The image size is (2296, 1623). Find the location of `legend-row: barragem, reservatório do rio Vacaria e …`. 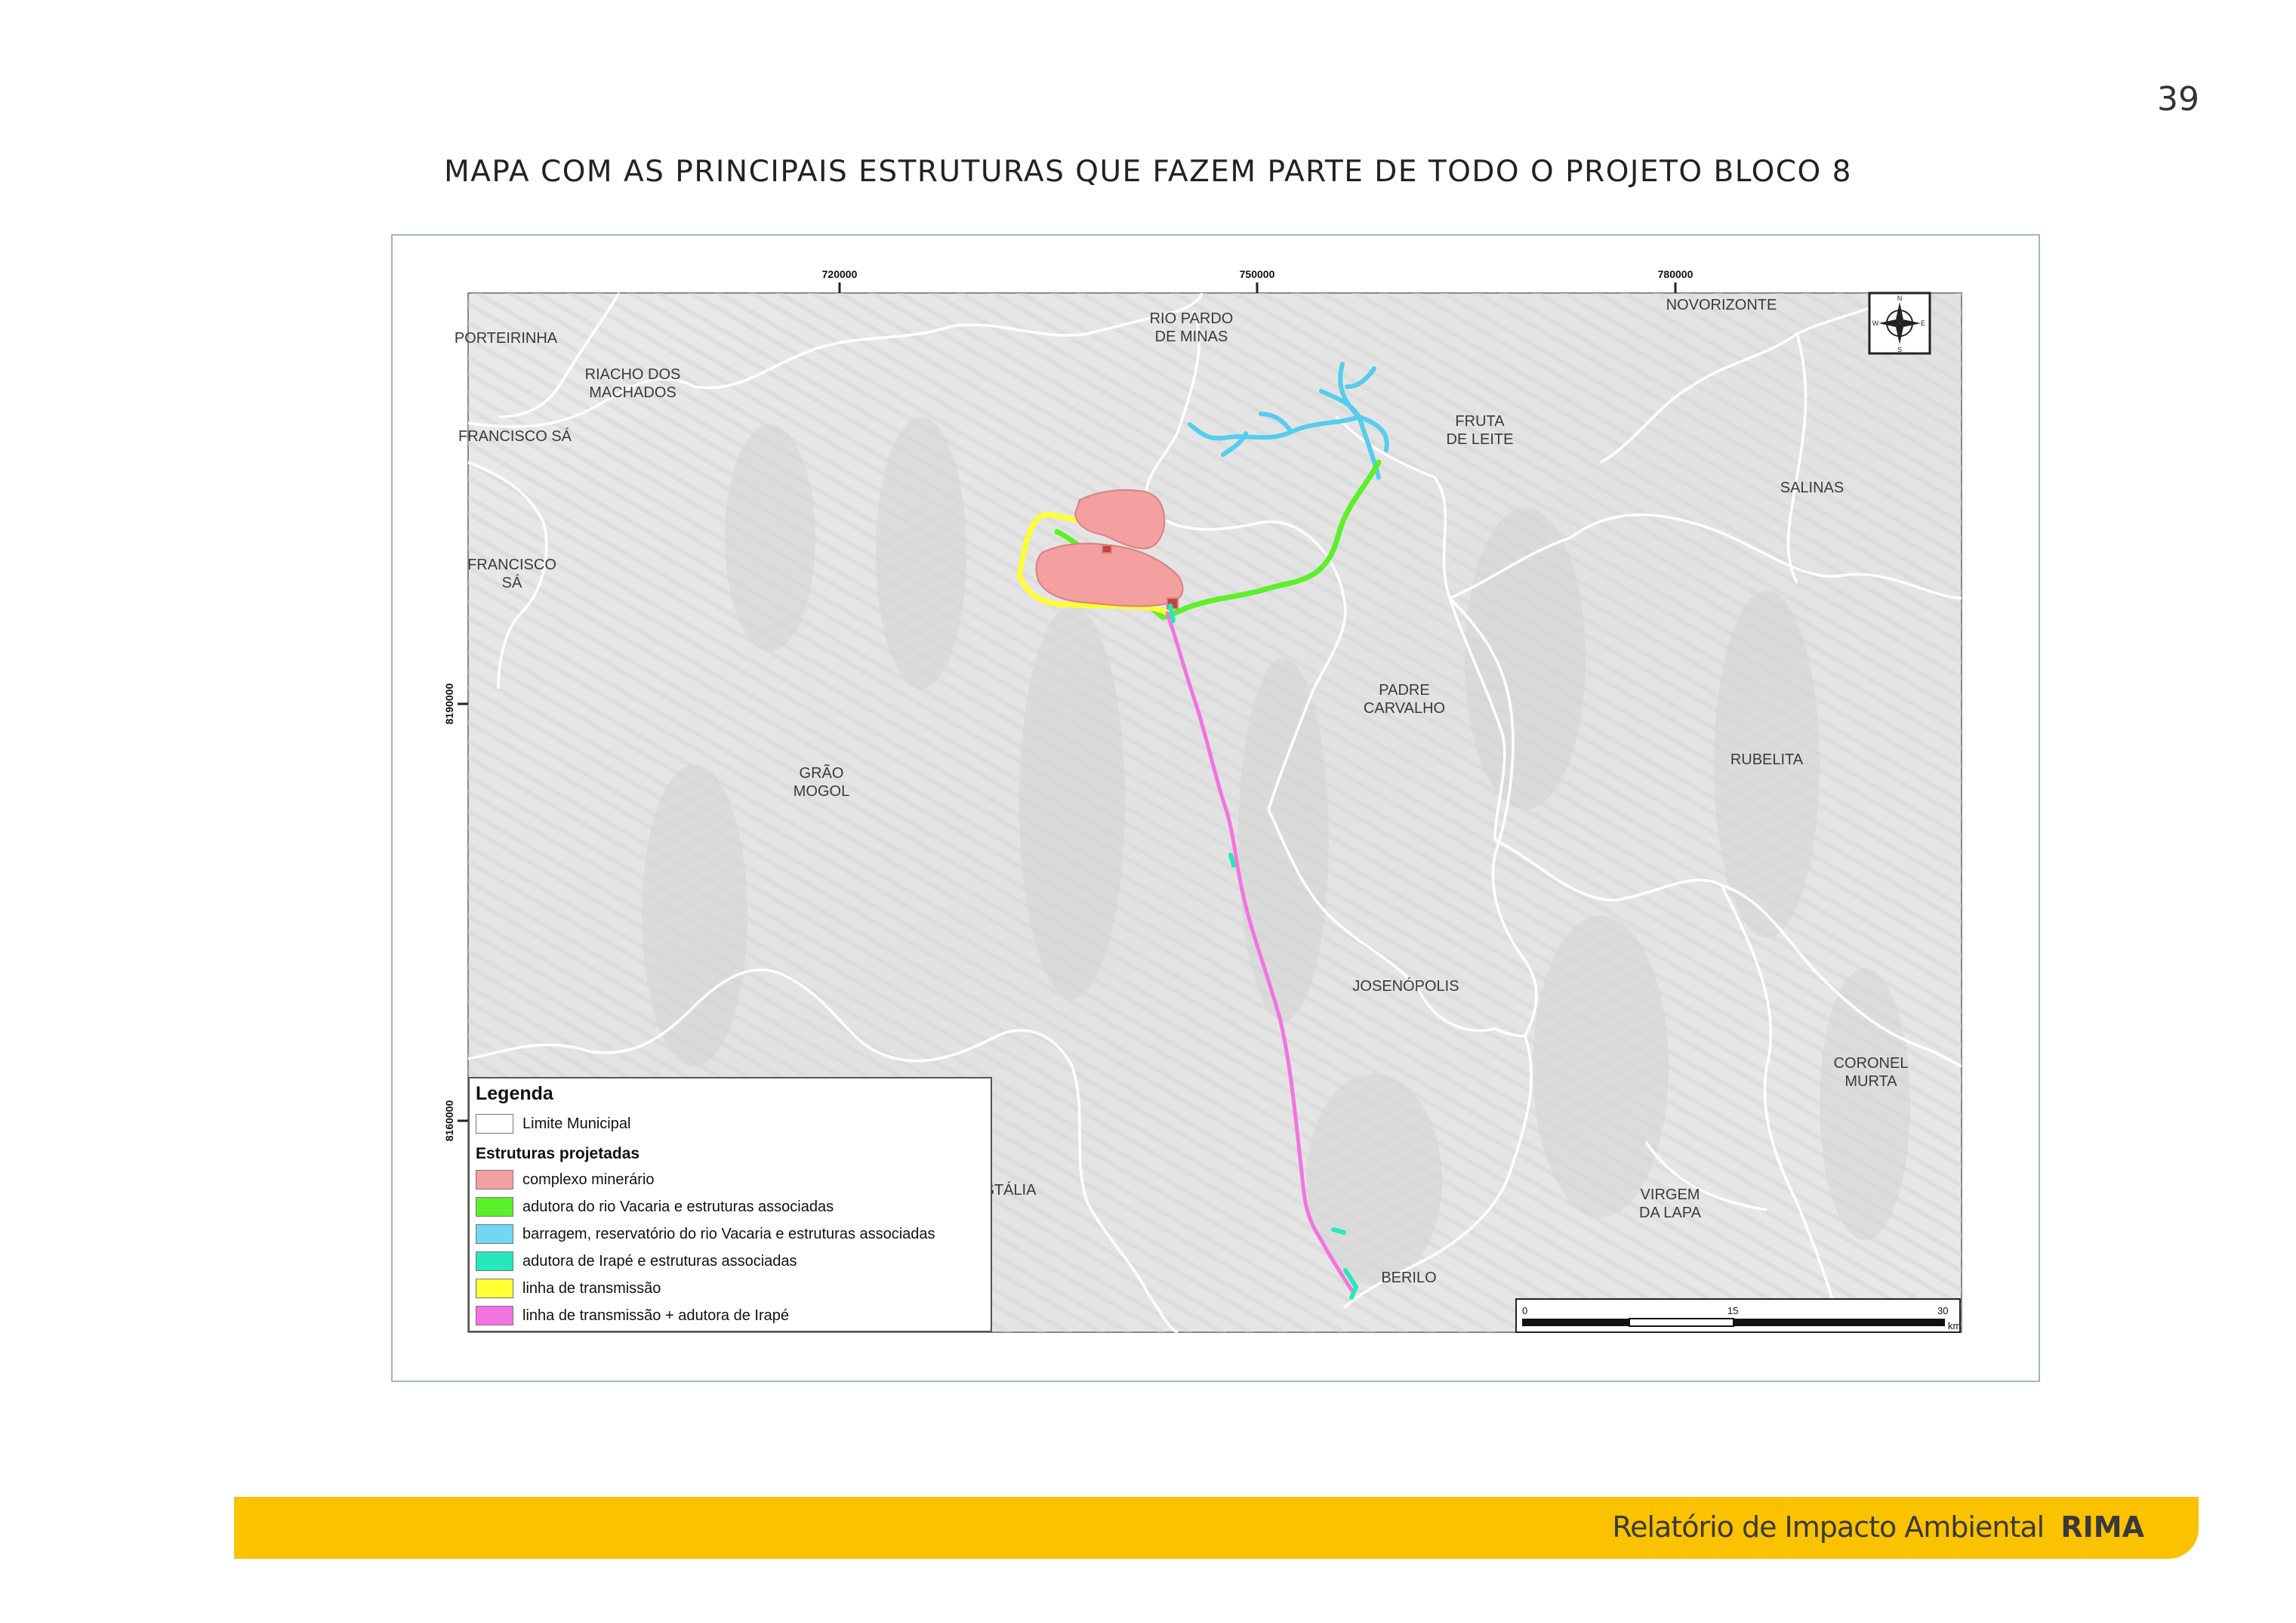

legend-row: barragem, reservatório do rio Vacaria e … is located at coordinates (706, 1234).